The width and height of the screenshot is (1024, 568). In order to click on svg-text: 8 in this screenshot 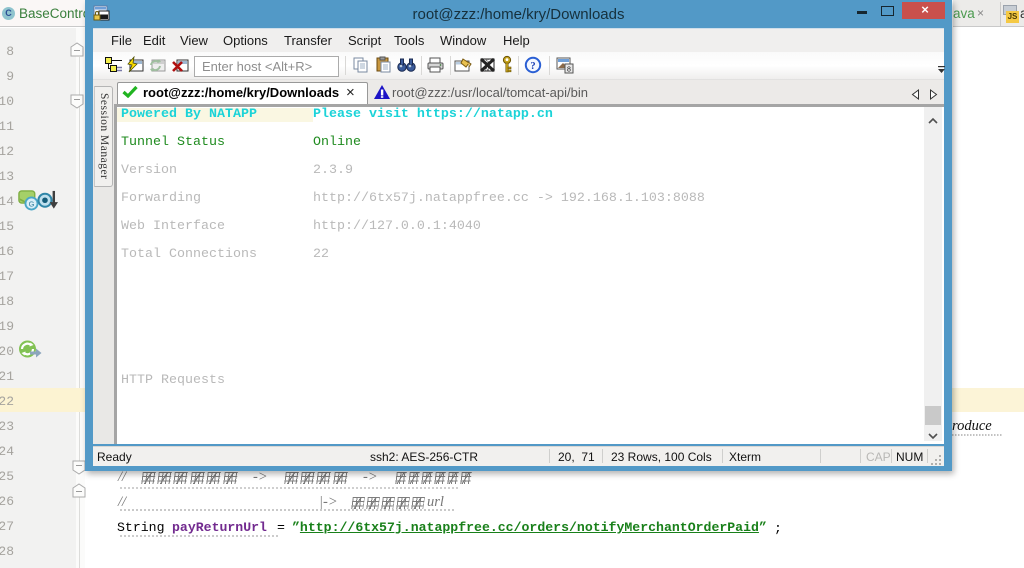, I will do `click(569, 70)`.